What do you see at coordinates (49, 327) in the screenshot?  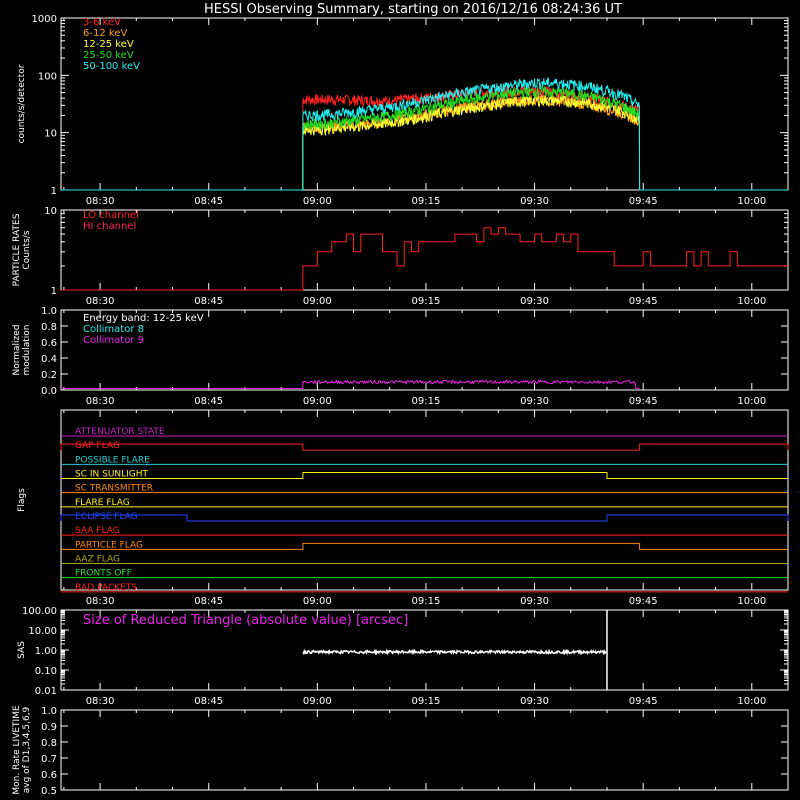 I see `modulation-ytick-label: 0.8` at bounding box center [49, 327].